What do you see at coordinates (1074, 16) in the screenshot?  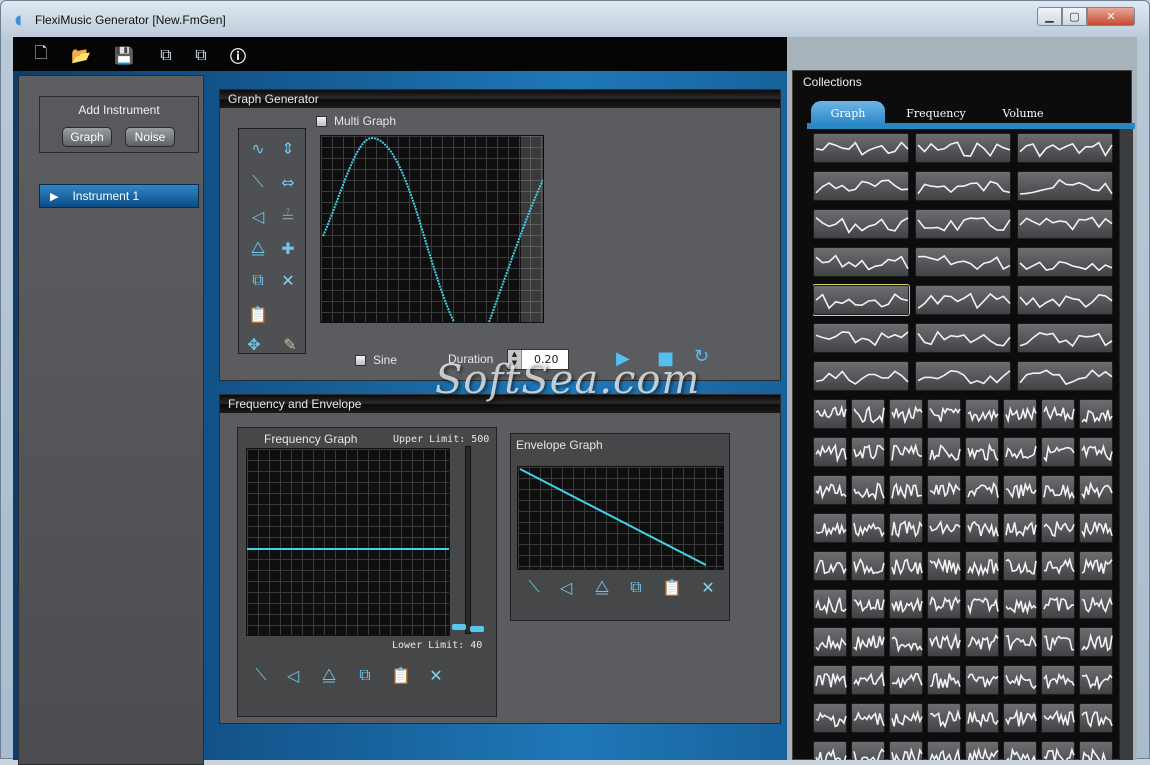 I see `maximize-icon: ▢` at bounding box center [1074, 16].